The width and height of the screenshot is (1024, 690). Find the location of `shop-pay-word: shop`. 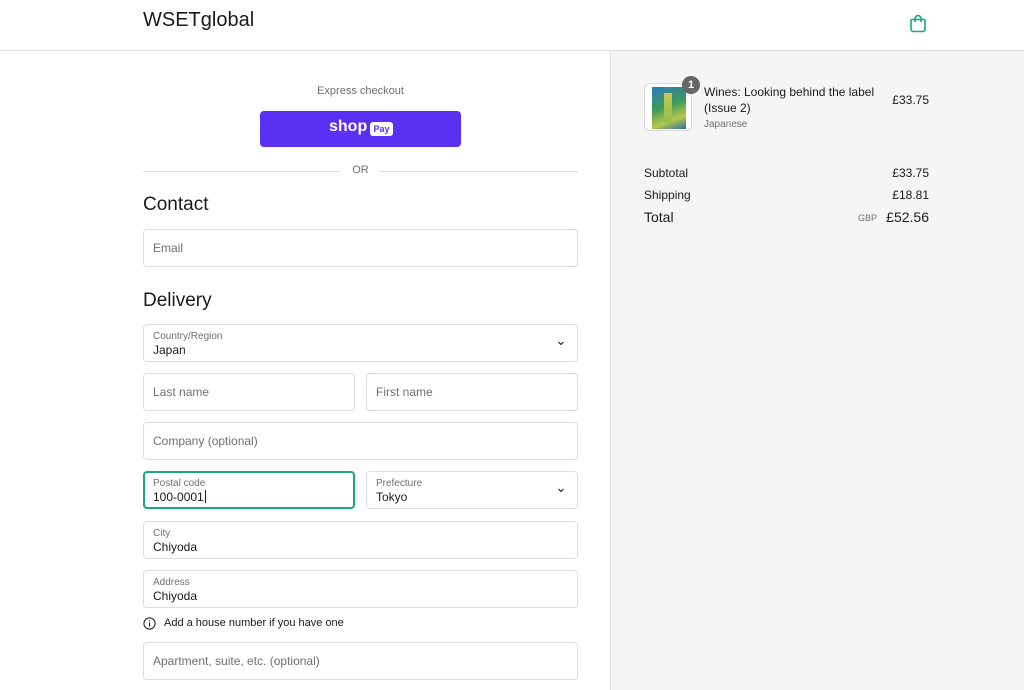

shop-pay-word: shop is located at coordinates (348, 126).